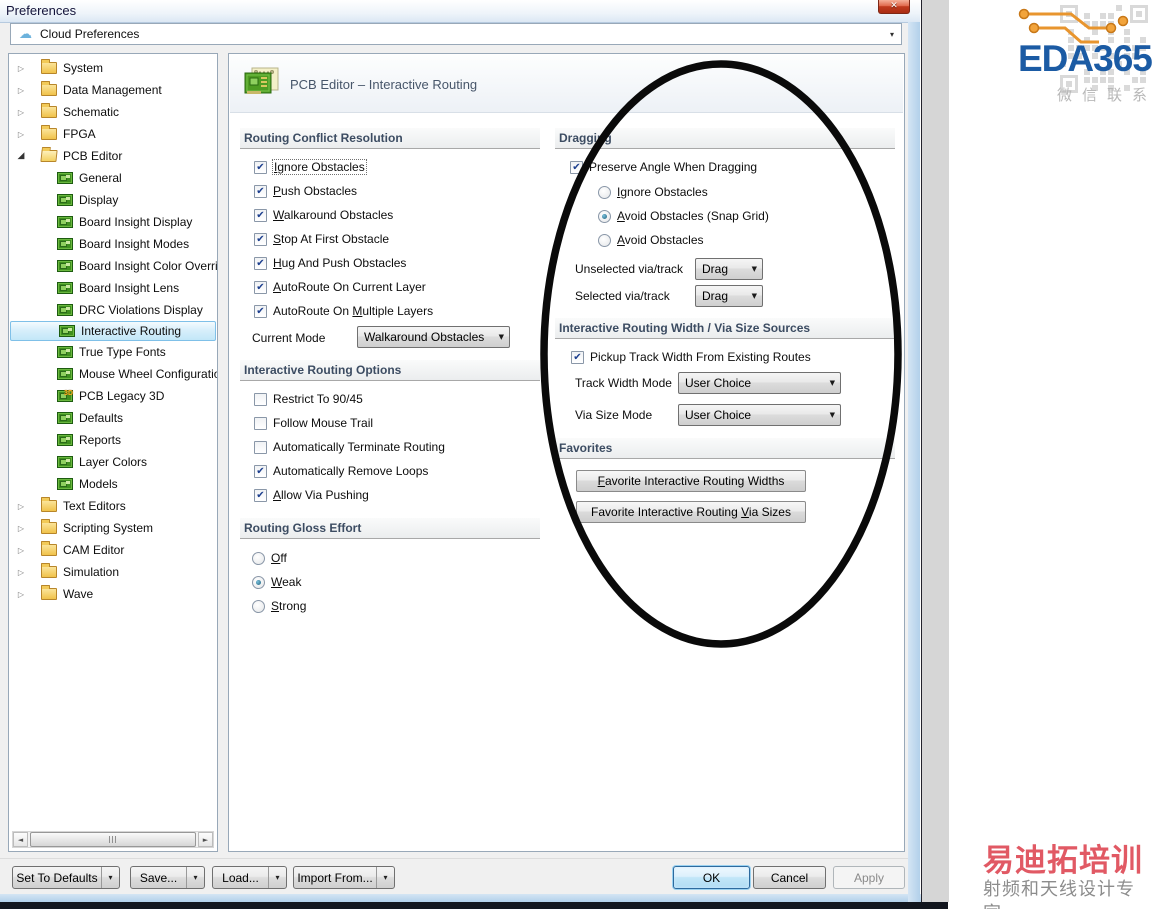  Describe the element at coordinates (113, 462) in the screenshot. I see `tree-item-layer-colors: Layer Colors` at that location.